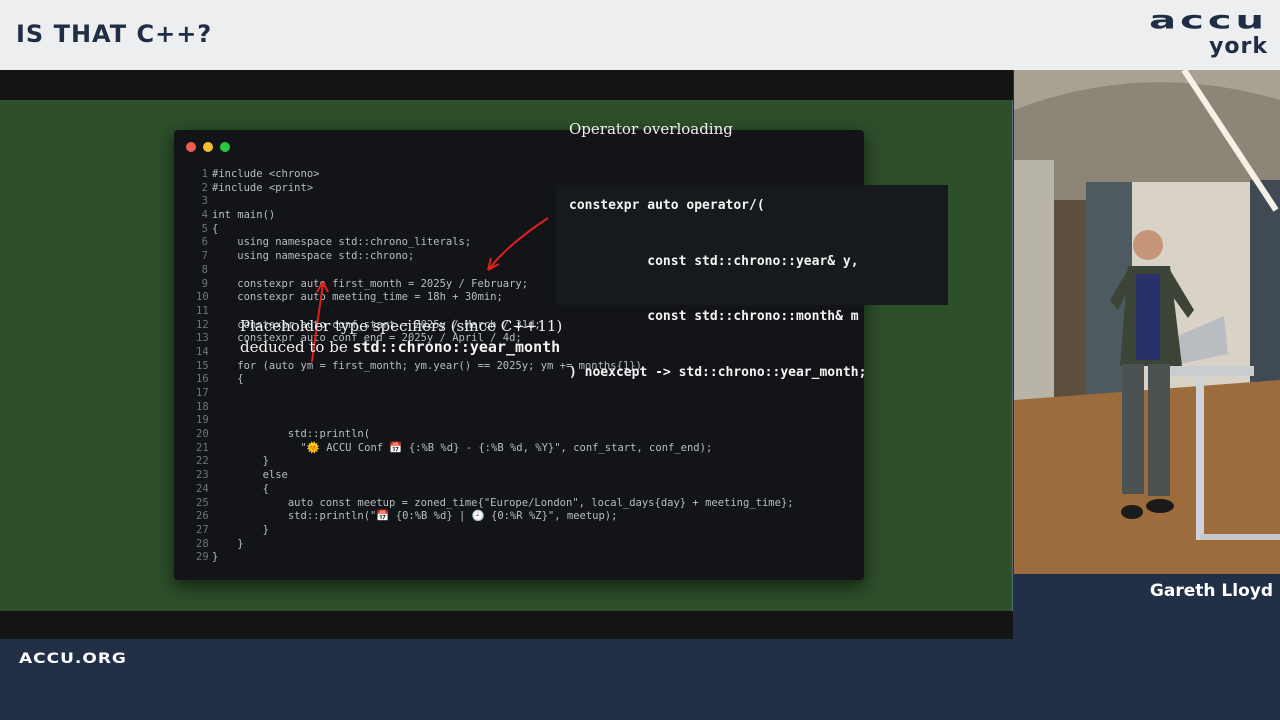 This screenshot has height=720, width=1280. Describe the element at coordinates (204, 256) in the screenshot. I see `line-number: 7` at that location.